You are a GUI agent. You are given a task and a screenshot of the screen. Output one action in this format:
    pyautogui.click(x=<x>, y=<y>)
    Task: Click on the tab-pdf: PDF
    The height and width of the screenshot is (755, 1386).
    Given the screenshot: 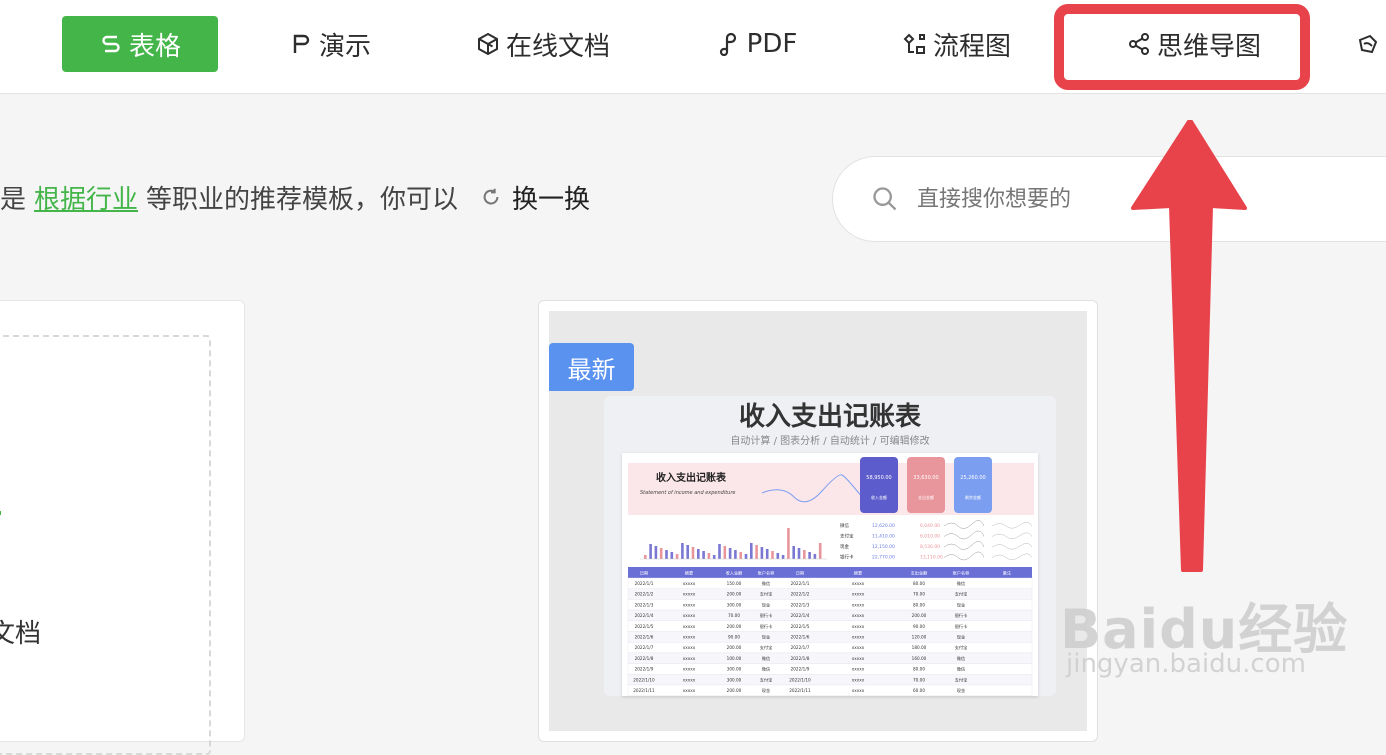 What is the action you would take?
    pyautogui.click(x=757, y=44)
    